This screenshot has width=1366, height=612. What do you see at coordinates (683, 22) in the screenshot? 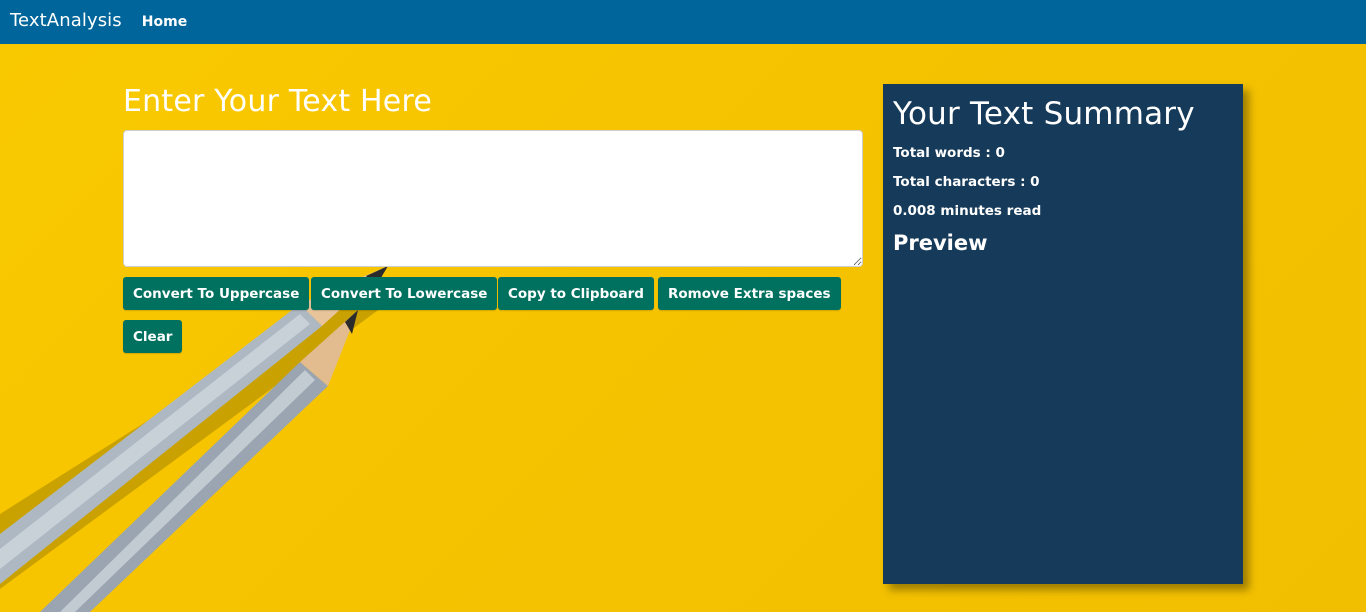
I see `navbar: TextAnalysis Home` at bounding box center [683, 22].